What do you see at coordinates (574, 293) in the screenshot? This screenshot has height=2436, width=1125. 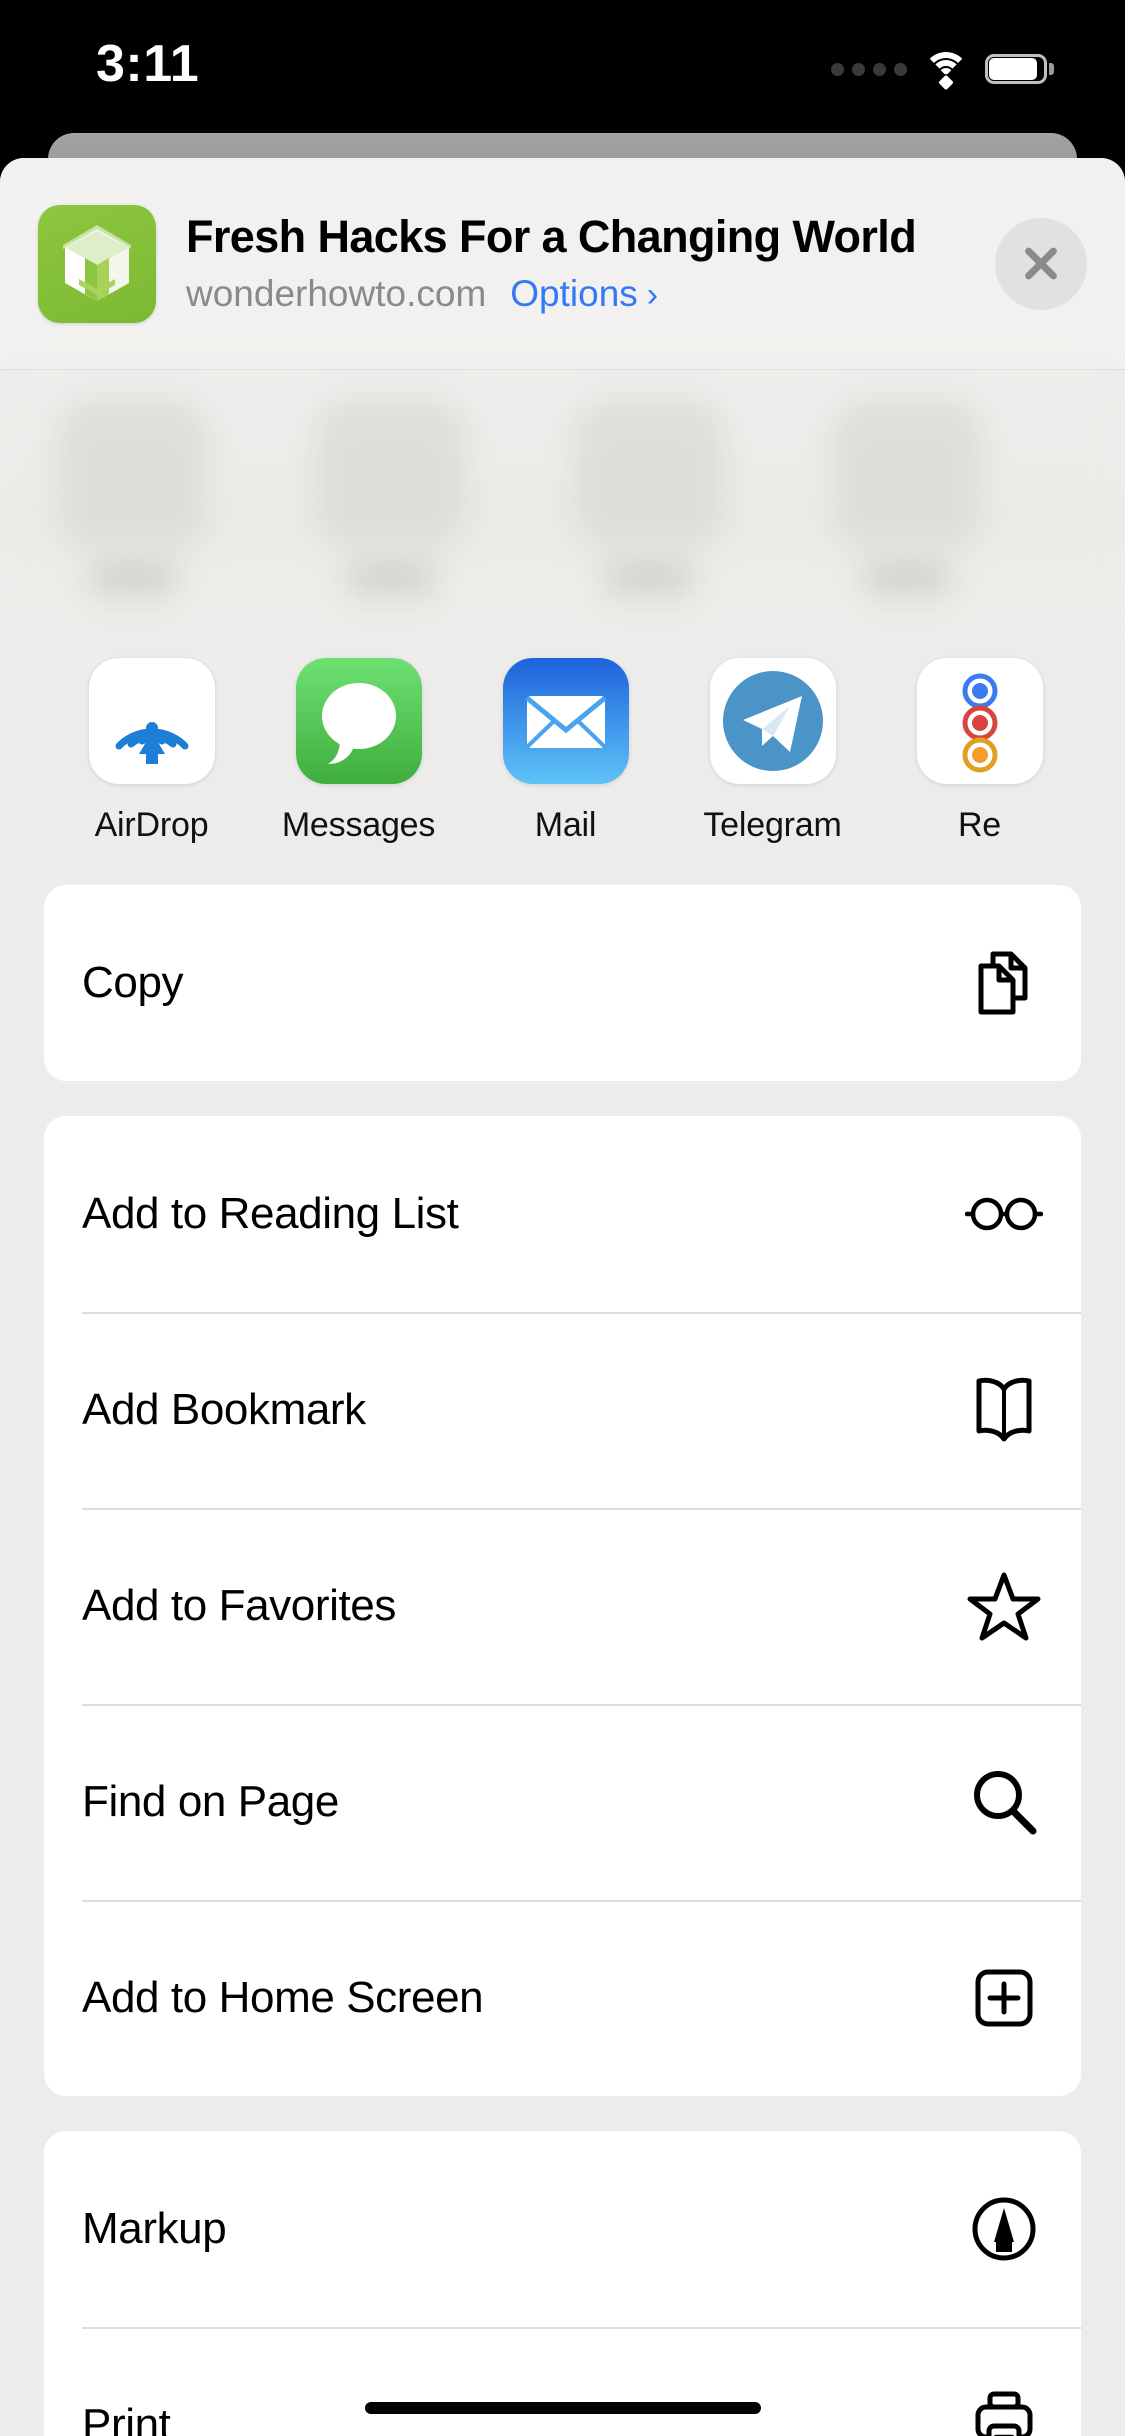 I see `options-label: Options` at bounding box center [574, 293].